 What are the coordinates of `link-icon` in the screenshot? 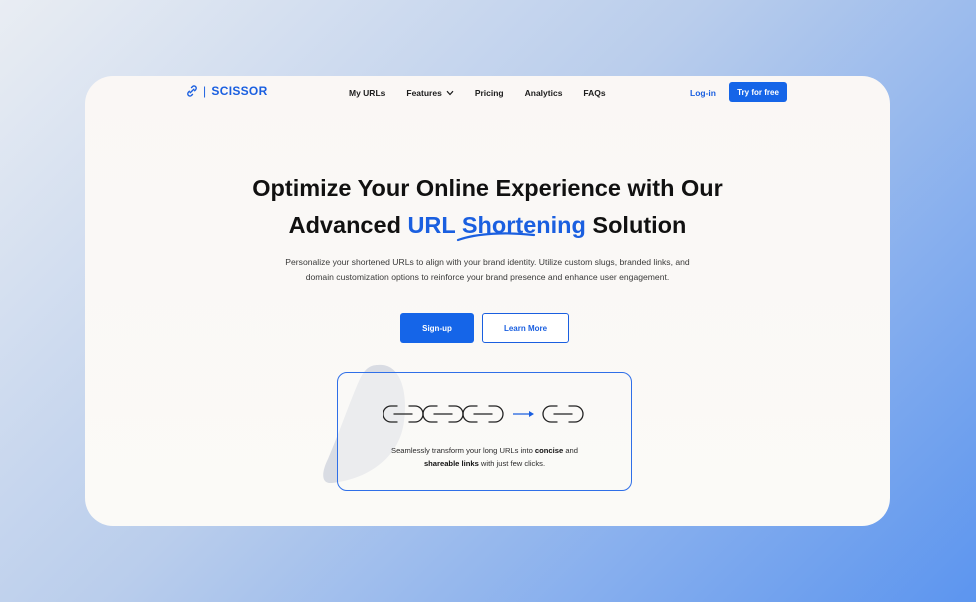 It's located at (192, 91).